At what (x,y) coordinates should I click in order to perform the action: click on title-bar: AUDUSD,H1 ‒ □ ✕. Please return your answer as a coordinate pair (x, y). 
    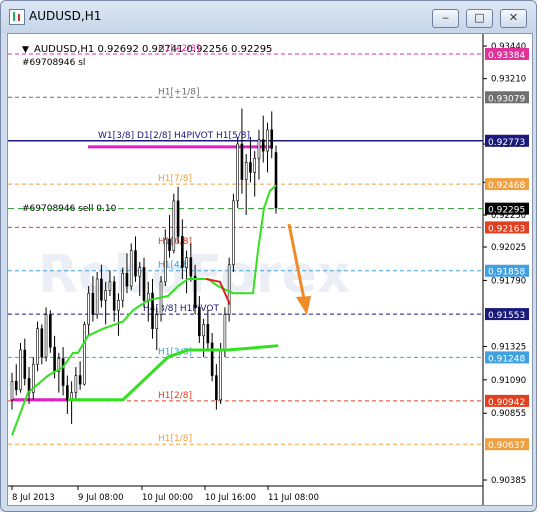
    Looking at the image, I should click on (268, 17).